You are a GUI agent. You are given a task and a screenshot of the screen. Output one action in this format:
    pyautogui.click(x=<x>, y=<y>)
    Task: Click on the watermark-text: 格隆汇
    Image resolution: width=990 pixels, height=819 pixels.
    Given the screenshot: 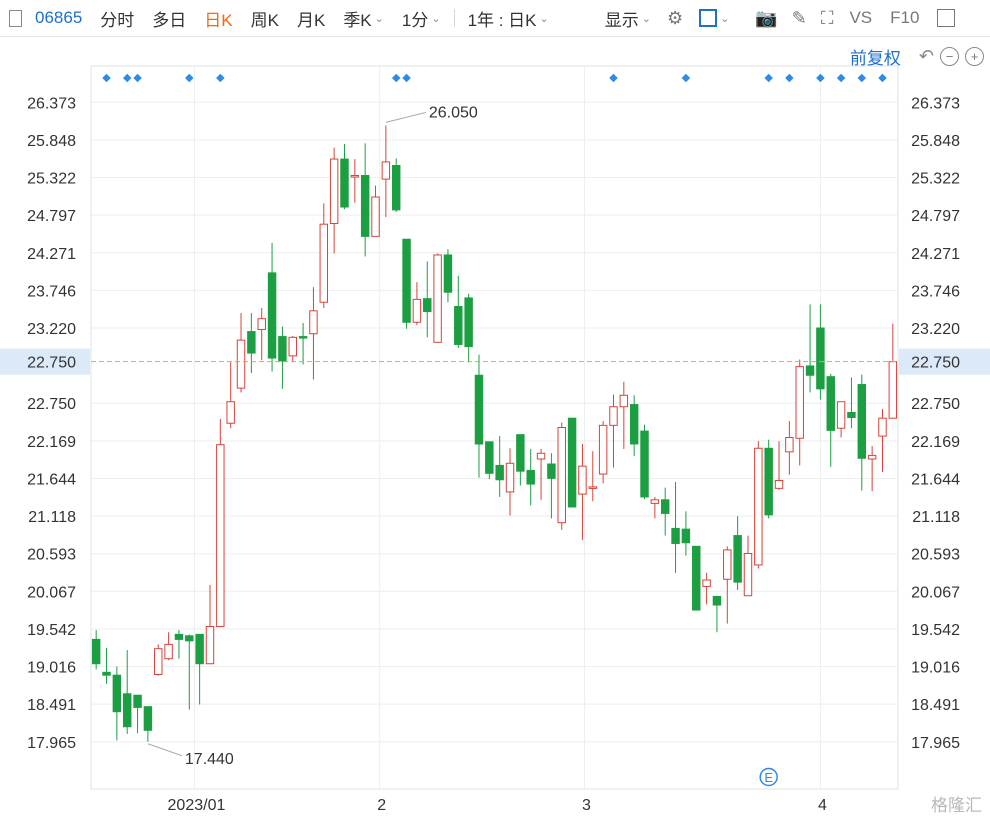 What is the action you would take?
    pyautogui.click(x=956, y=805)
    